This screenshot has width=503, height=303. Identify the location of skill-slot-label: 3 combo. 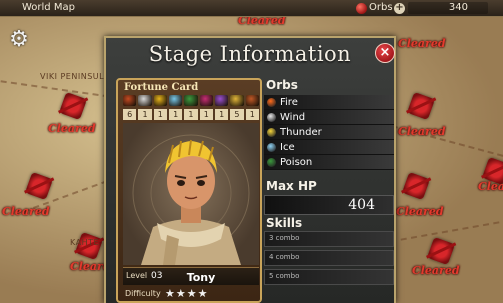
(284, 238).